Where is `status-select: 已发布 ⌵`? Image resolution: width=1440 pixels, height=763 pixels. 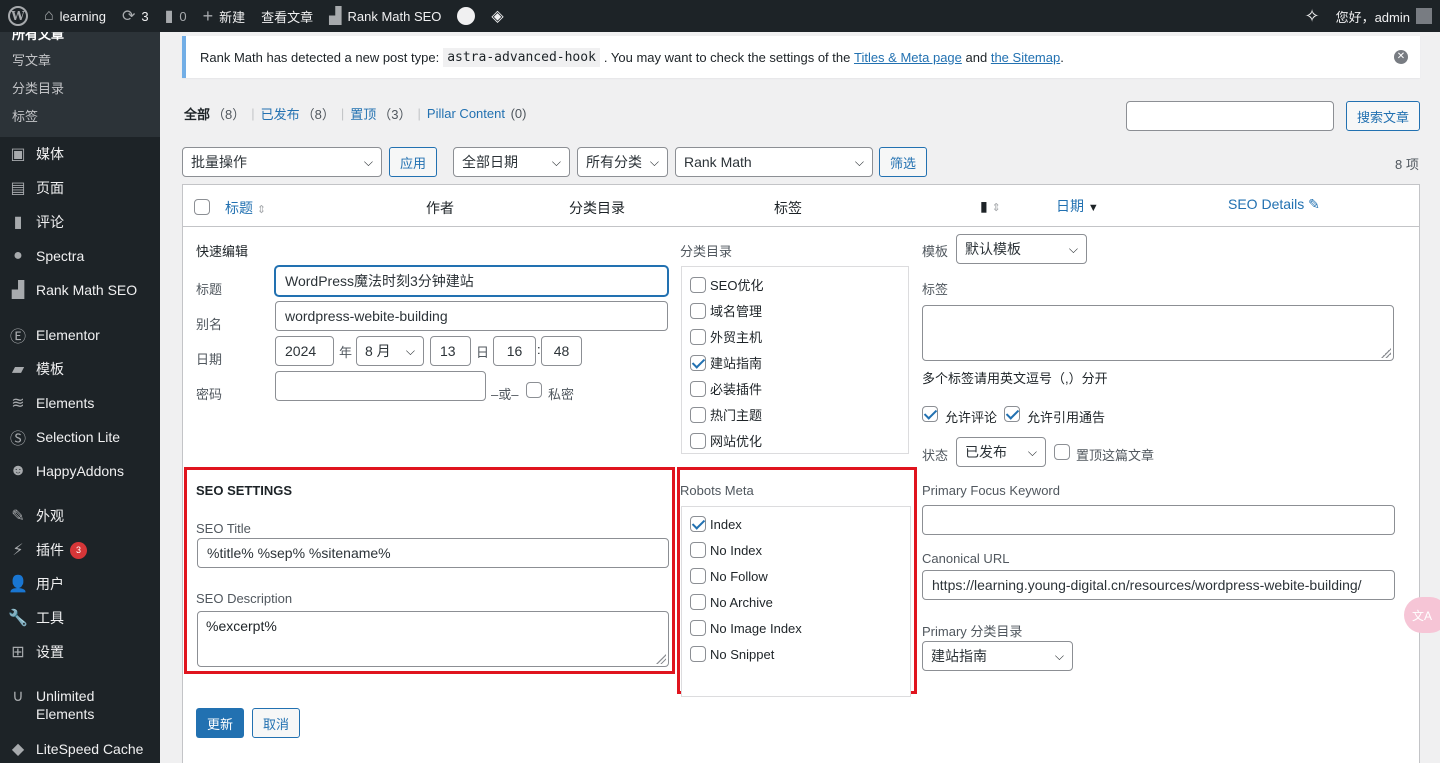 status-select: 已发布 ⌵ is located at coordinates (1001, 452).